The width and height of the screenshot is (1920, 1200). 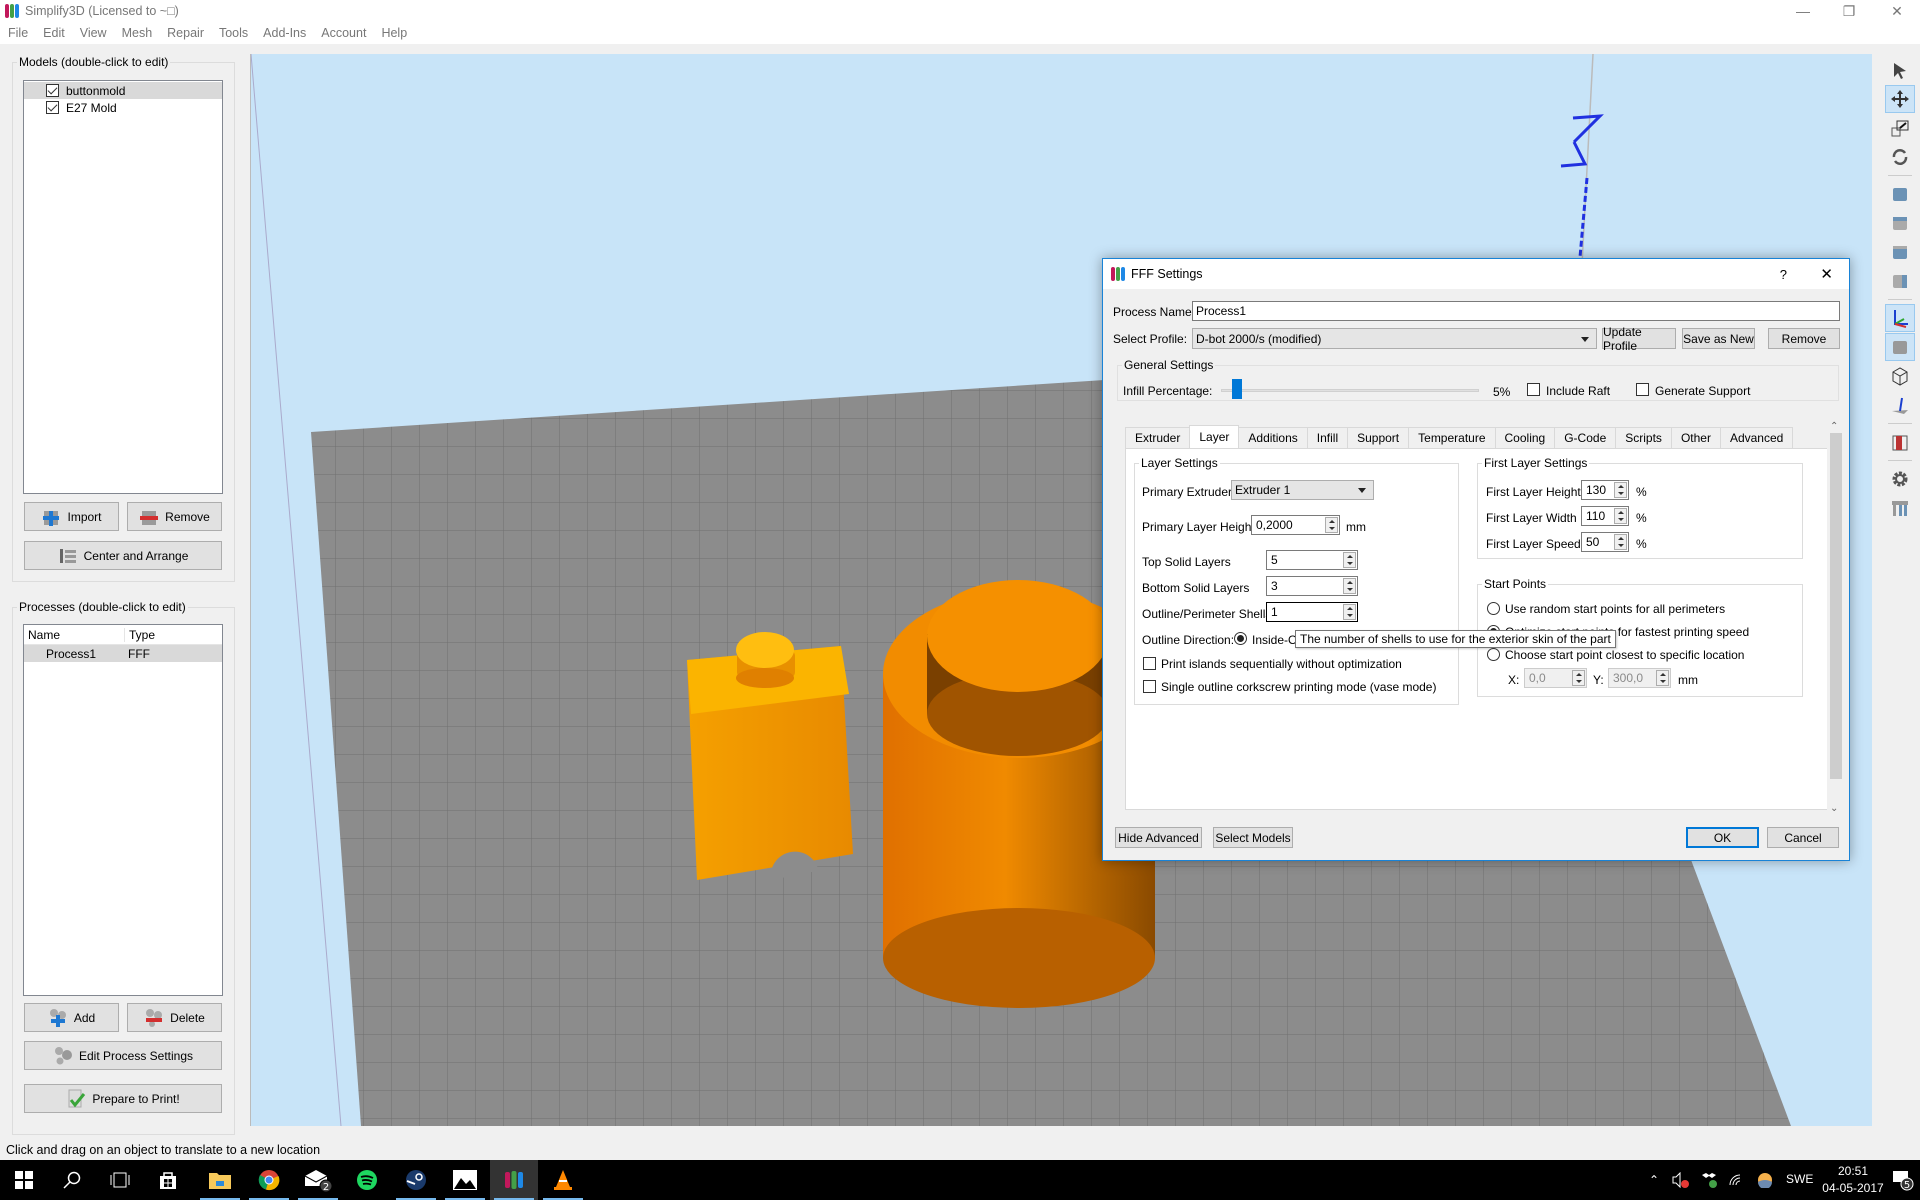 What do you see at coordinates (514, 1180) in the screenshot?
I see `simplify3d-taskbar-icon` at bounding box center [514, 1180].